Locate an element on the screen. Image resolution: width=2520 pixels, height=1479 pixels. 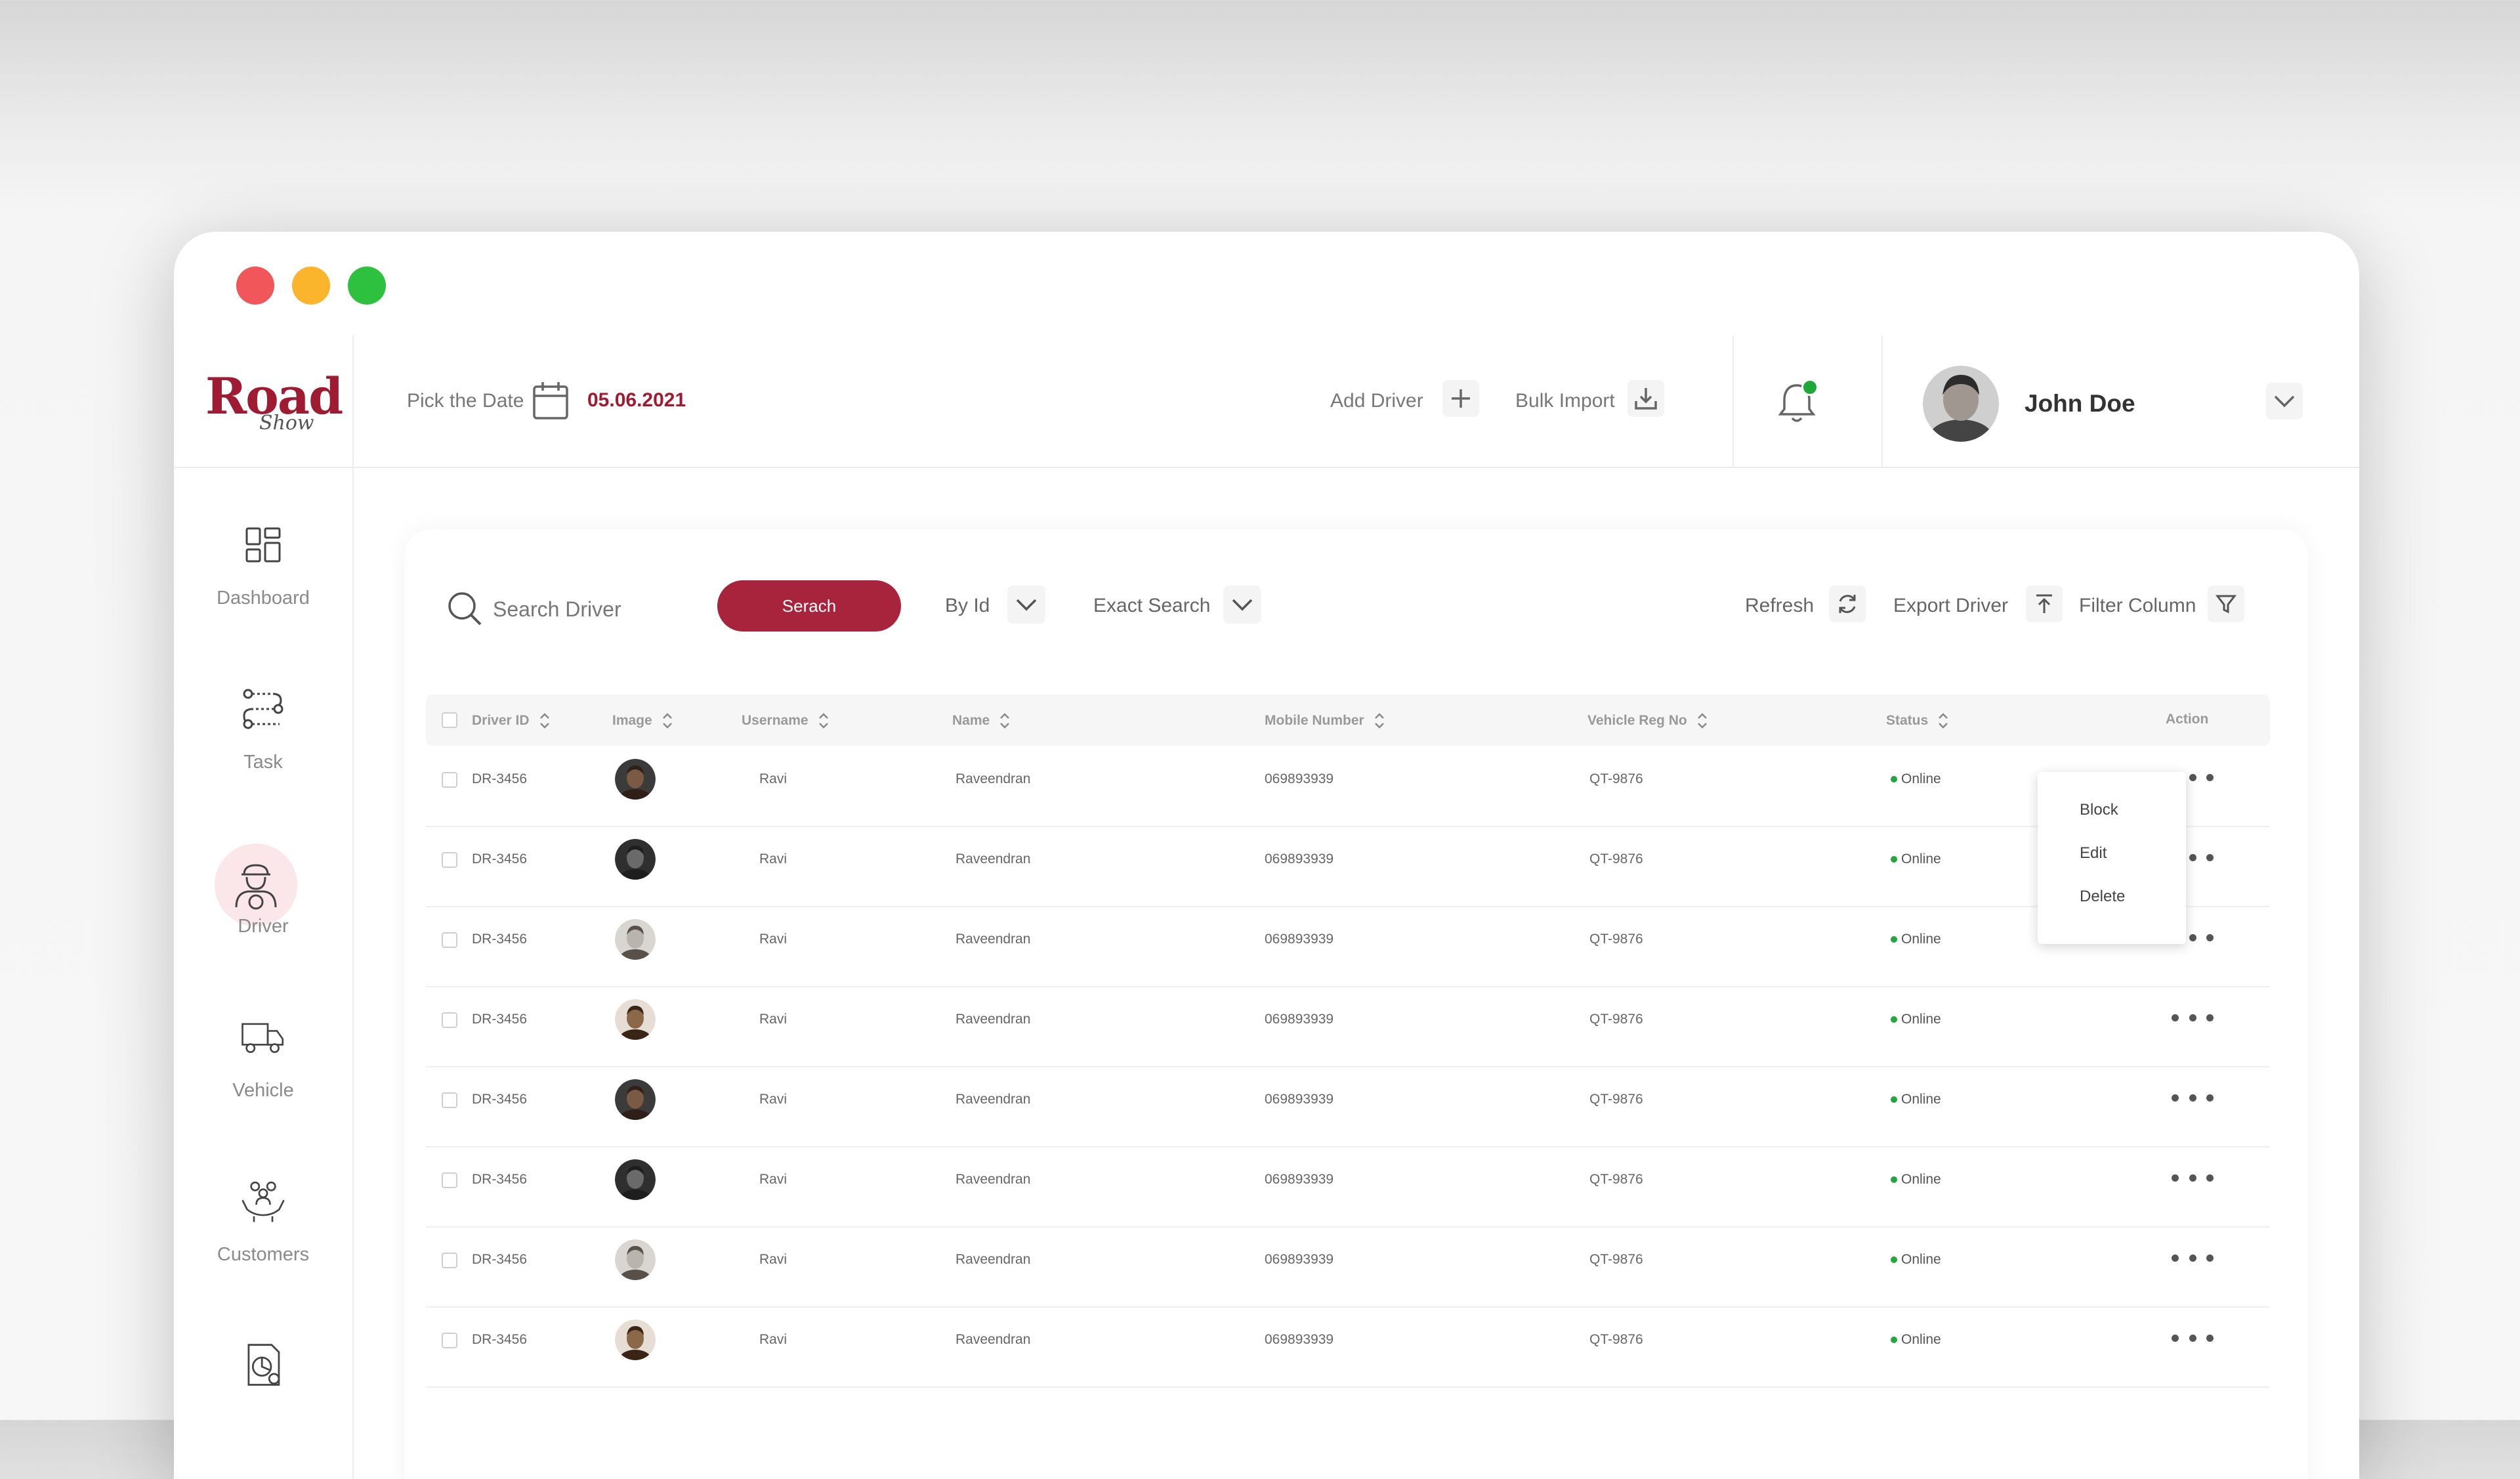
user-menu-toggle is located at coordinates (2284, 401).